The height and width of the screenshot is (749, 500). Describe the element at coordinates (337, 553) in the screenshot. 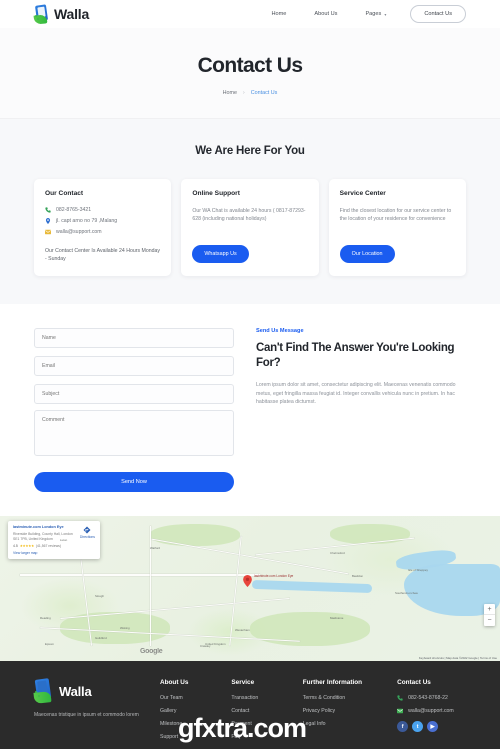

I see `map-city-label: Chelmsford` at that location.